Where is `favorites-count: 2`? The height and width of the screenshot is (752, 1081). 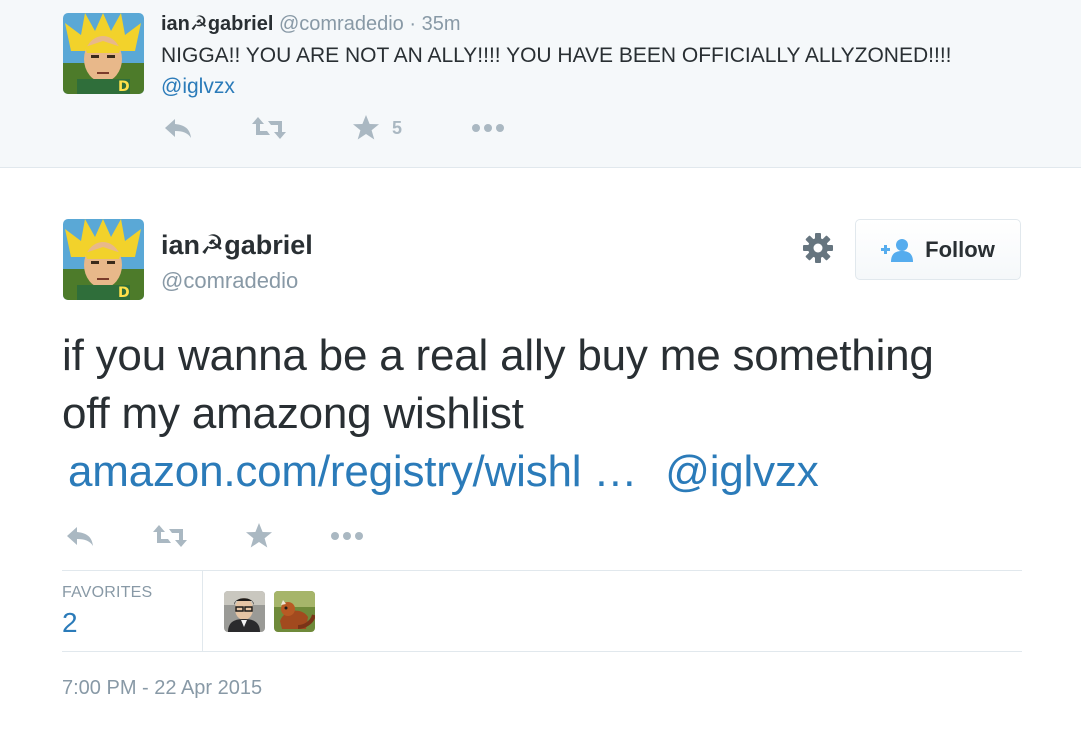 favorites-count: 2 is located at coordinates (70, 623).